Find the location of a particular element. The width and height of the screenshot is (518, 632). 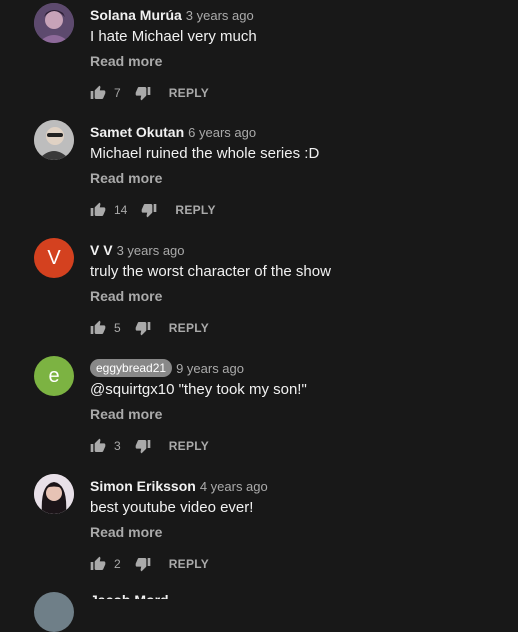

comment-header: Samet Okutan 6 years ago is located at coordinates (173, 132).